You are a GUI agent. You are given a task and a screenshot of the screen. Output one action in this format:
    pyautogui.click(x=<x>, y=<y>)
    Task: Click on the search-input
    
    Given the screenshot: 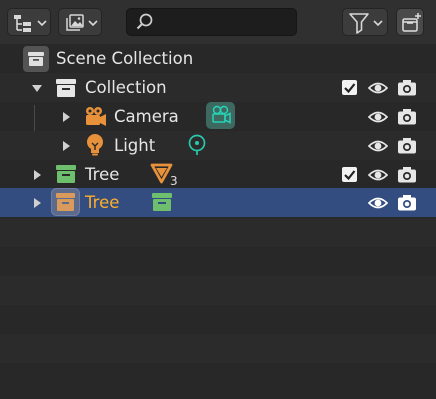 What is the action you would take?
    pyautogui.click(x=225, y=22)
    